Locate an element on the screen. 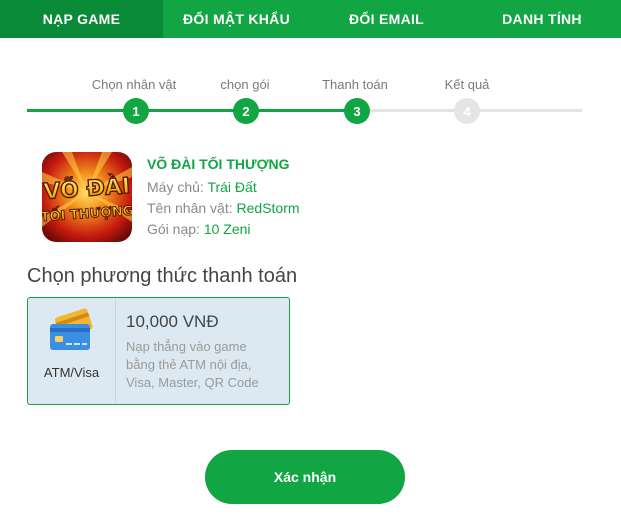 This screenshot has width=621, height=514. server-row: Máy chủ: Trái Đất is located at coordinates (223, 187).